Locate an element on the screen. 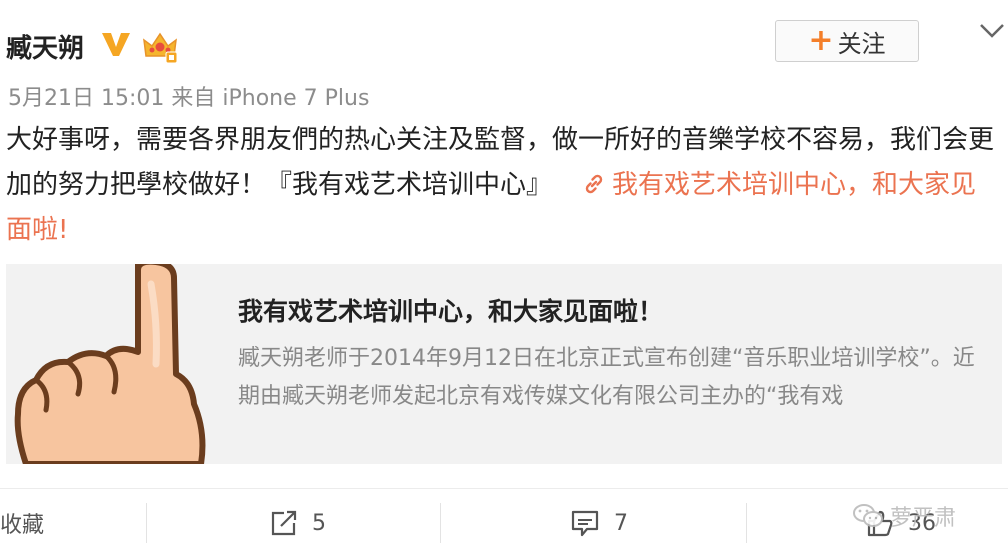  comment-button: 7 is located at coordinates (599, 522).